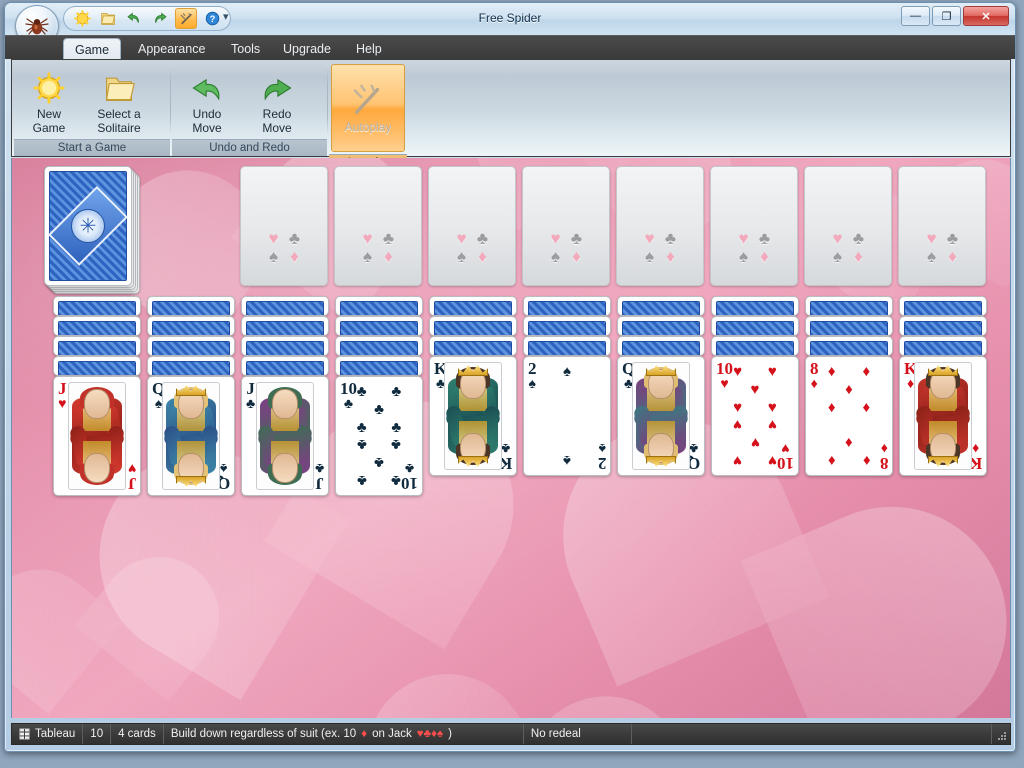  What do you see at coordinates (48, 734) in the screenshot?
I see `status-pile-type: Tableau` at bounding box center [48, 734].